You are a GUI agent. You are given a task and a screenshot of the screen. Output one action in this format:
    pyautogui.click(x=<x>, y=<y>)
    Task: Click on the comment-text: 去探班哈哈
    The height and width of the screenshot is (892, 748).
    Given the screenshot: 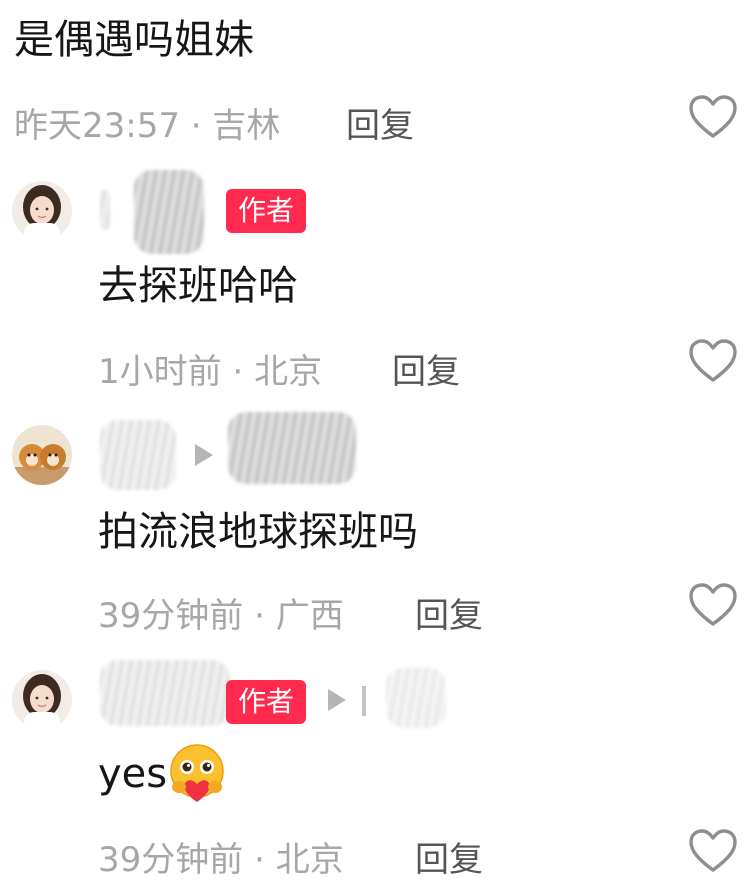 What is the action you would take?
    pyautogui.click(x=198, y=286)
    